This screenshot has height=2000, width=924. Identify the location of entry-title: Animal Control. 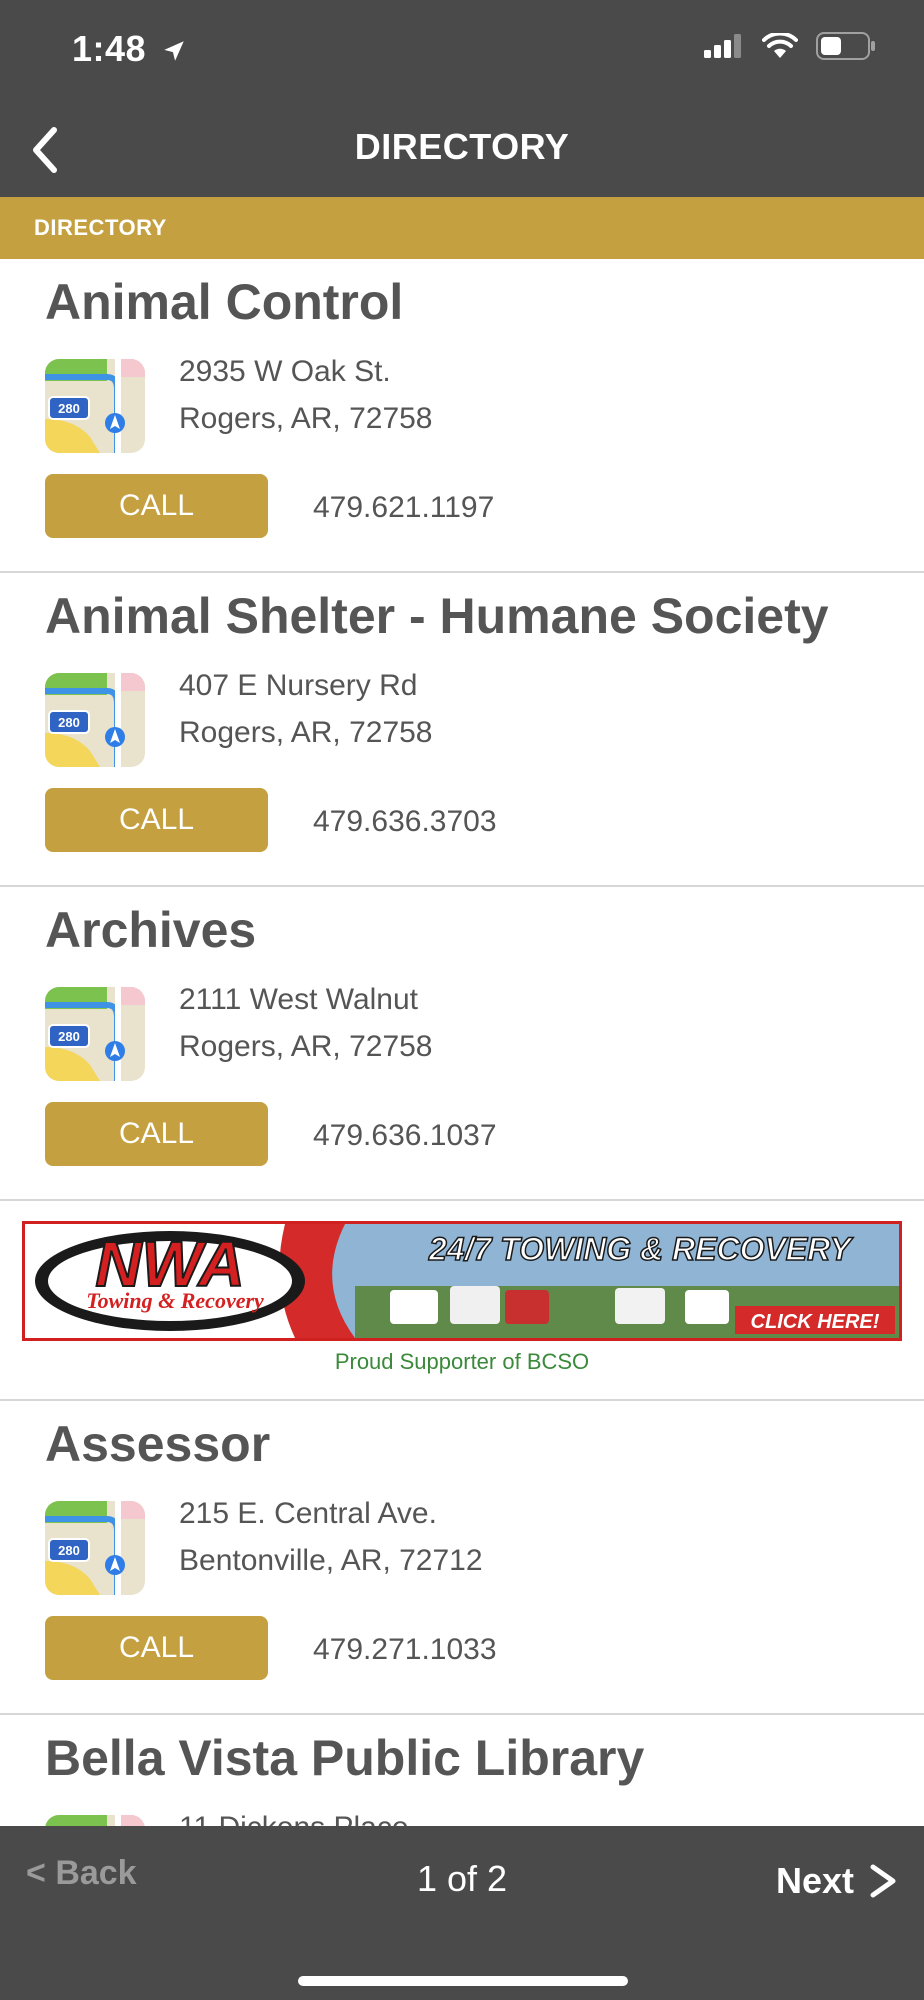
(224, 302).